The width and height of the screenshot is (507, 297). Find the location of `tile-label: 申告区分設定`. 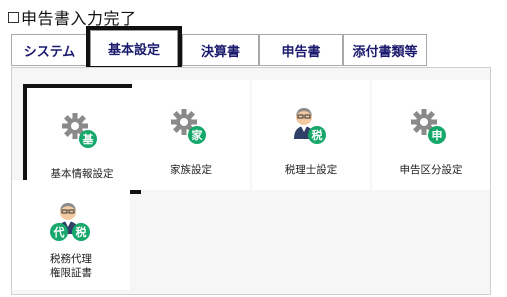

tile-label: 申告区分設定 is located at coordinates (431, 170).